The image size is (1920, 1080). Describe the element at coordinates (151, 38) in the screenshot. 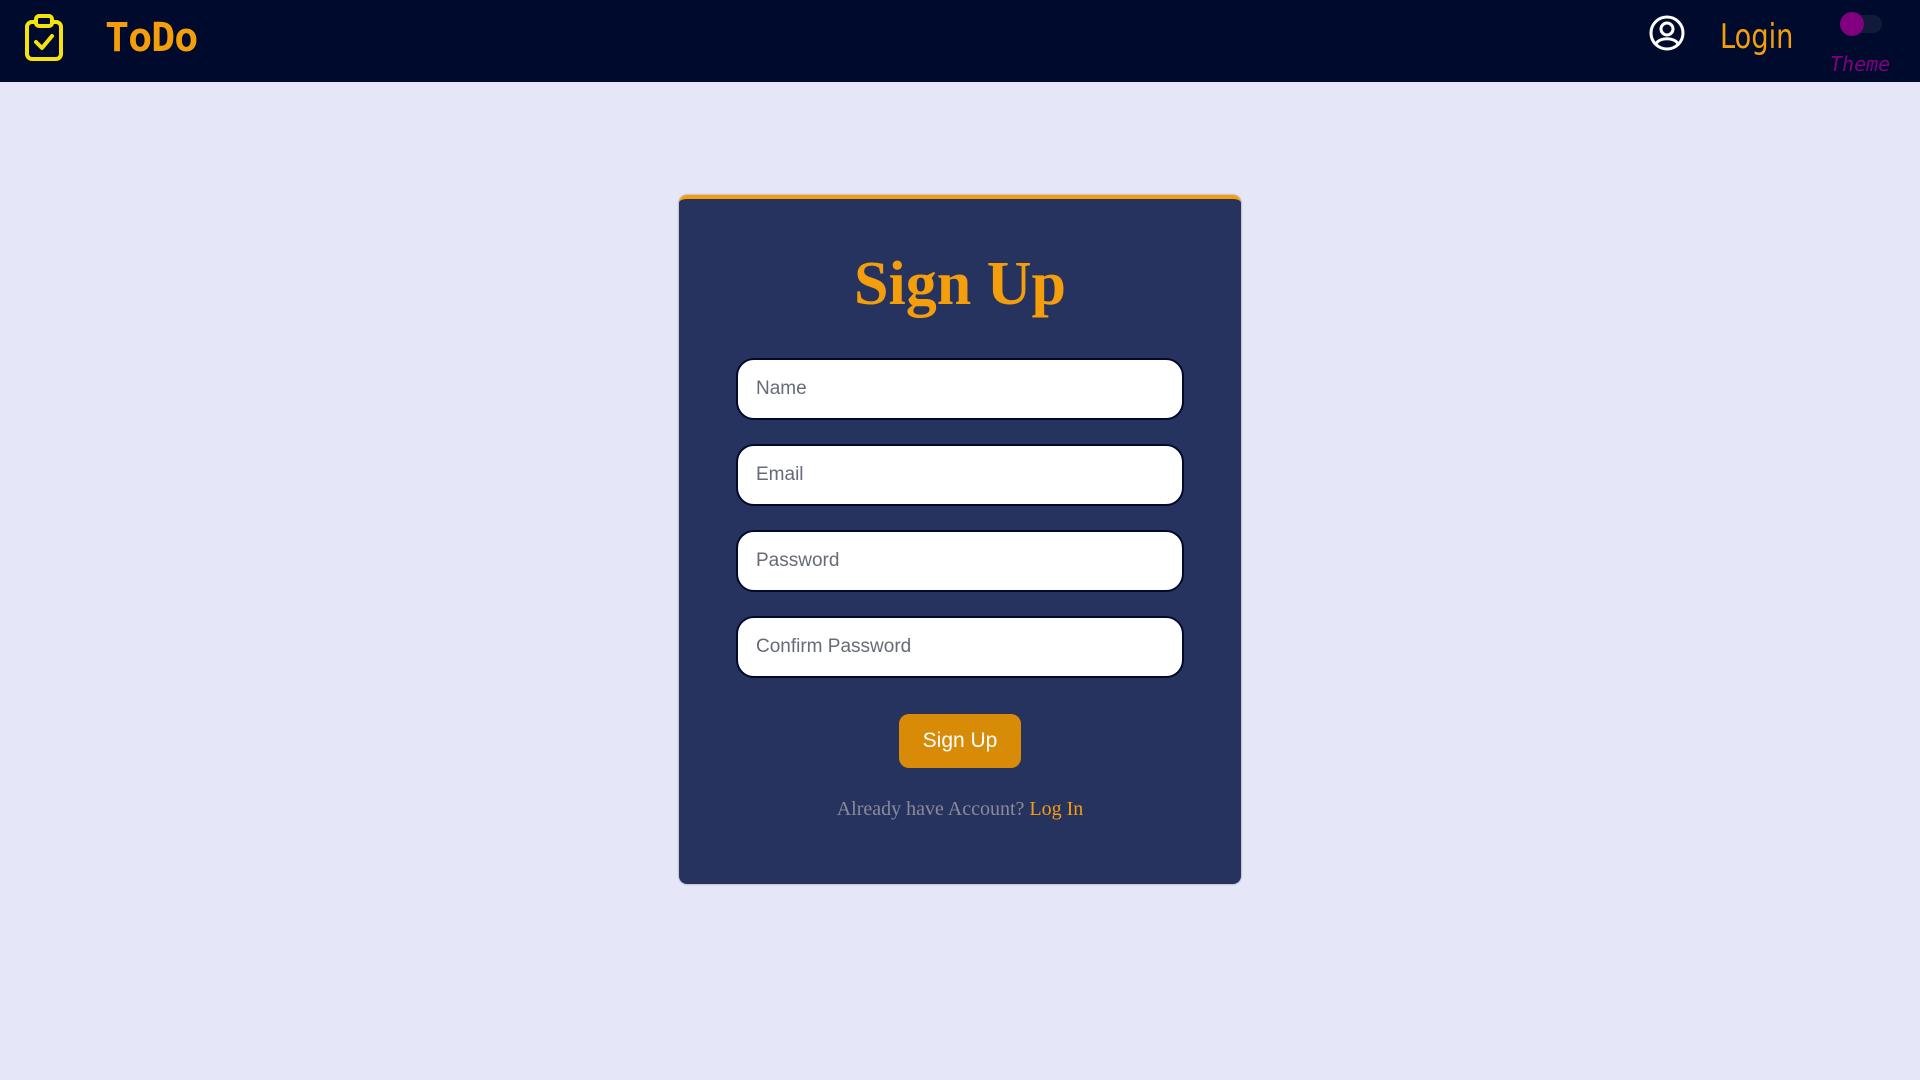

I see `app-title: ToDo` at that location.